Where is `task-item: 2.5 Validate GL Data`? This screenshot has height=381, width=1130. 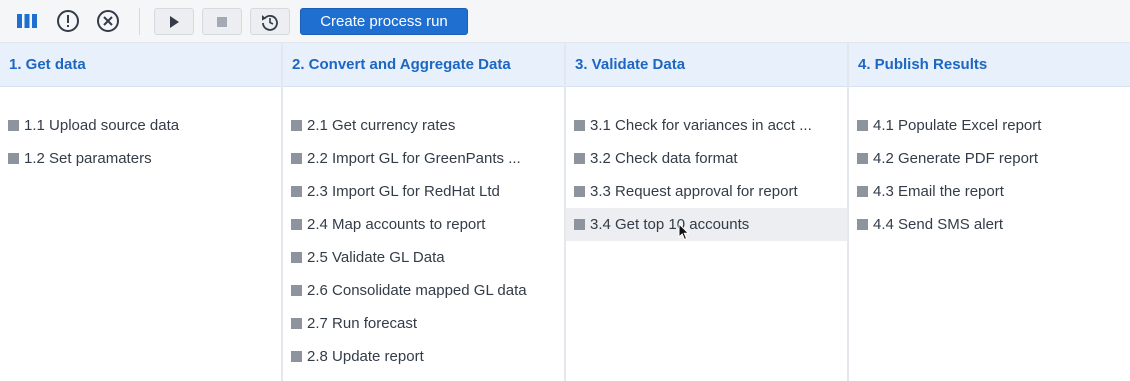 task-item: 2.5 Validate GL Data is located at coordinates (423, 257).